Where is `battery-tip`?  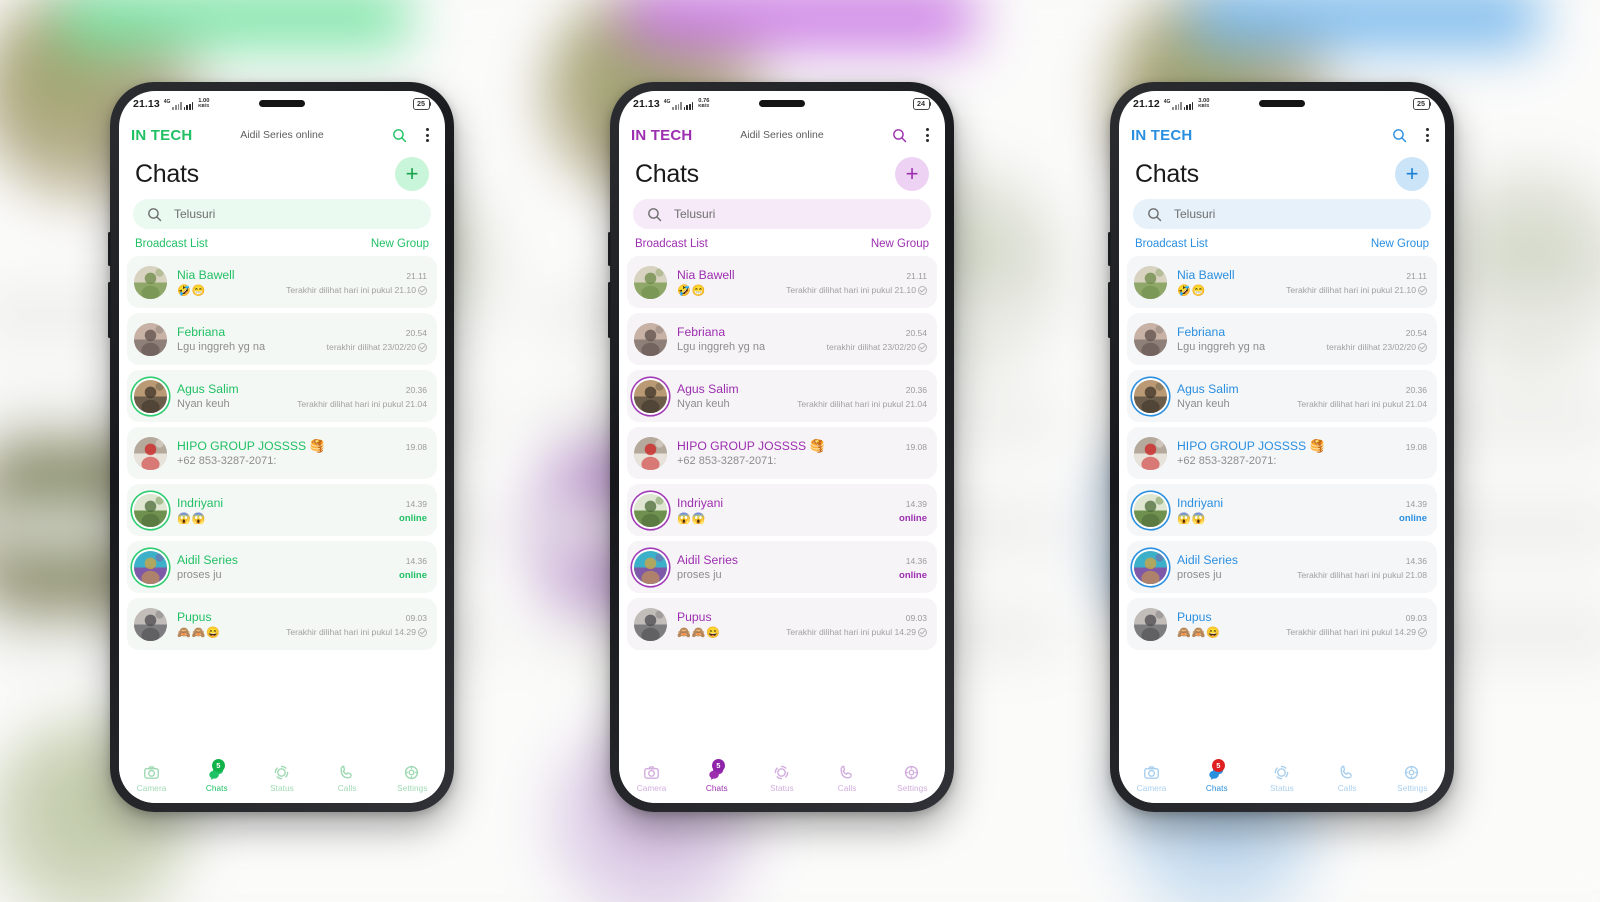 battery-tip is located at coordinates (430, 104).